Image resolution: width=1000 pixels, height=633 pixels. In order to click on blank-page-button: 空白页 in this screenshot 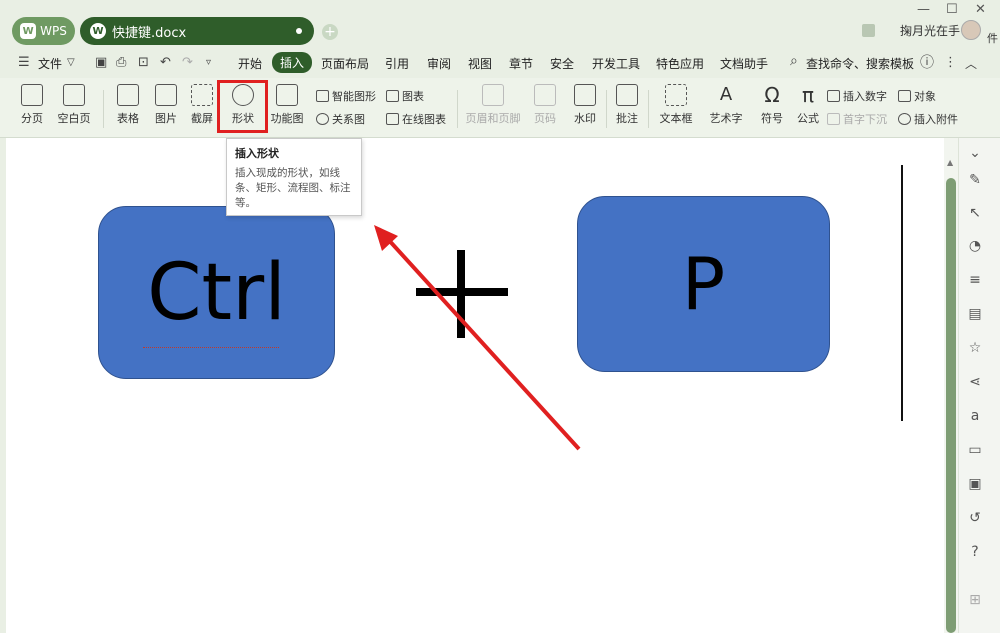, I will do `click(74, 105)`.